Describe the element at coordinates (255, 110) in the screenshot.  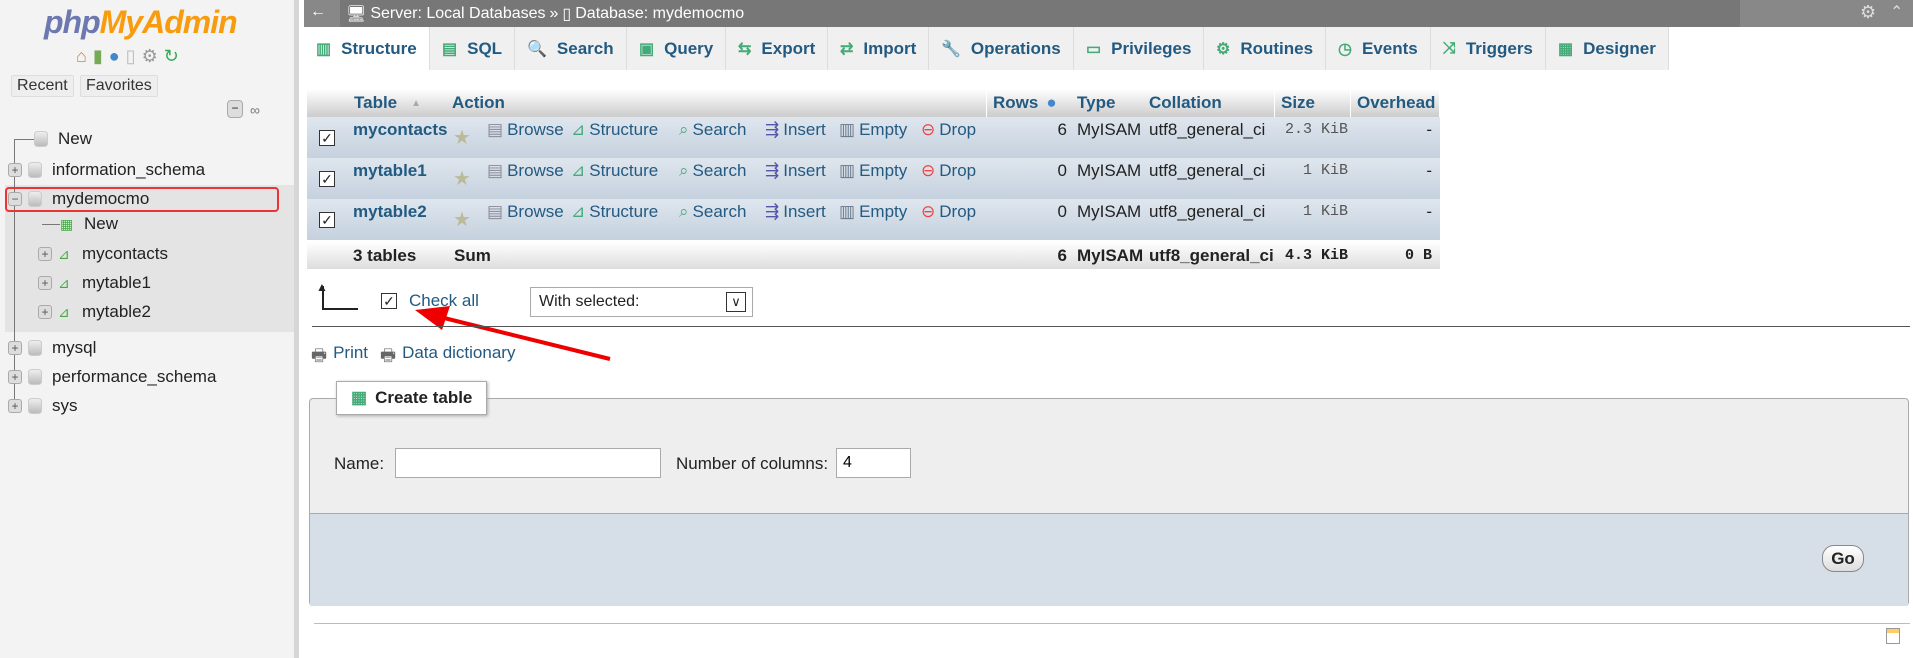
I see `link-icon: ∞` at that location.